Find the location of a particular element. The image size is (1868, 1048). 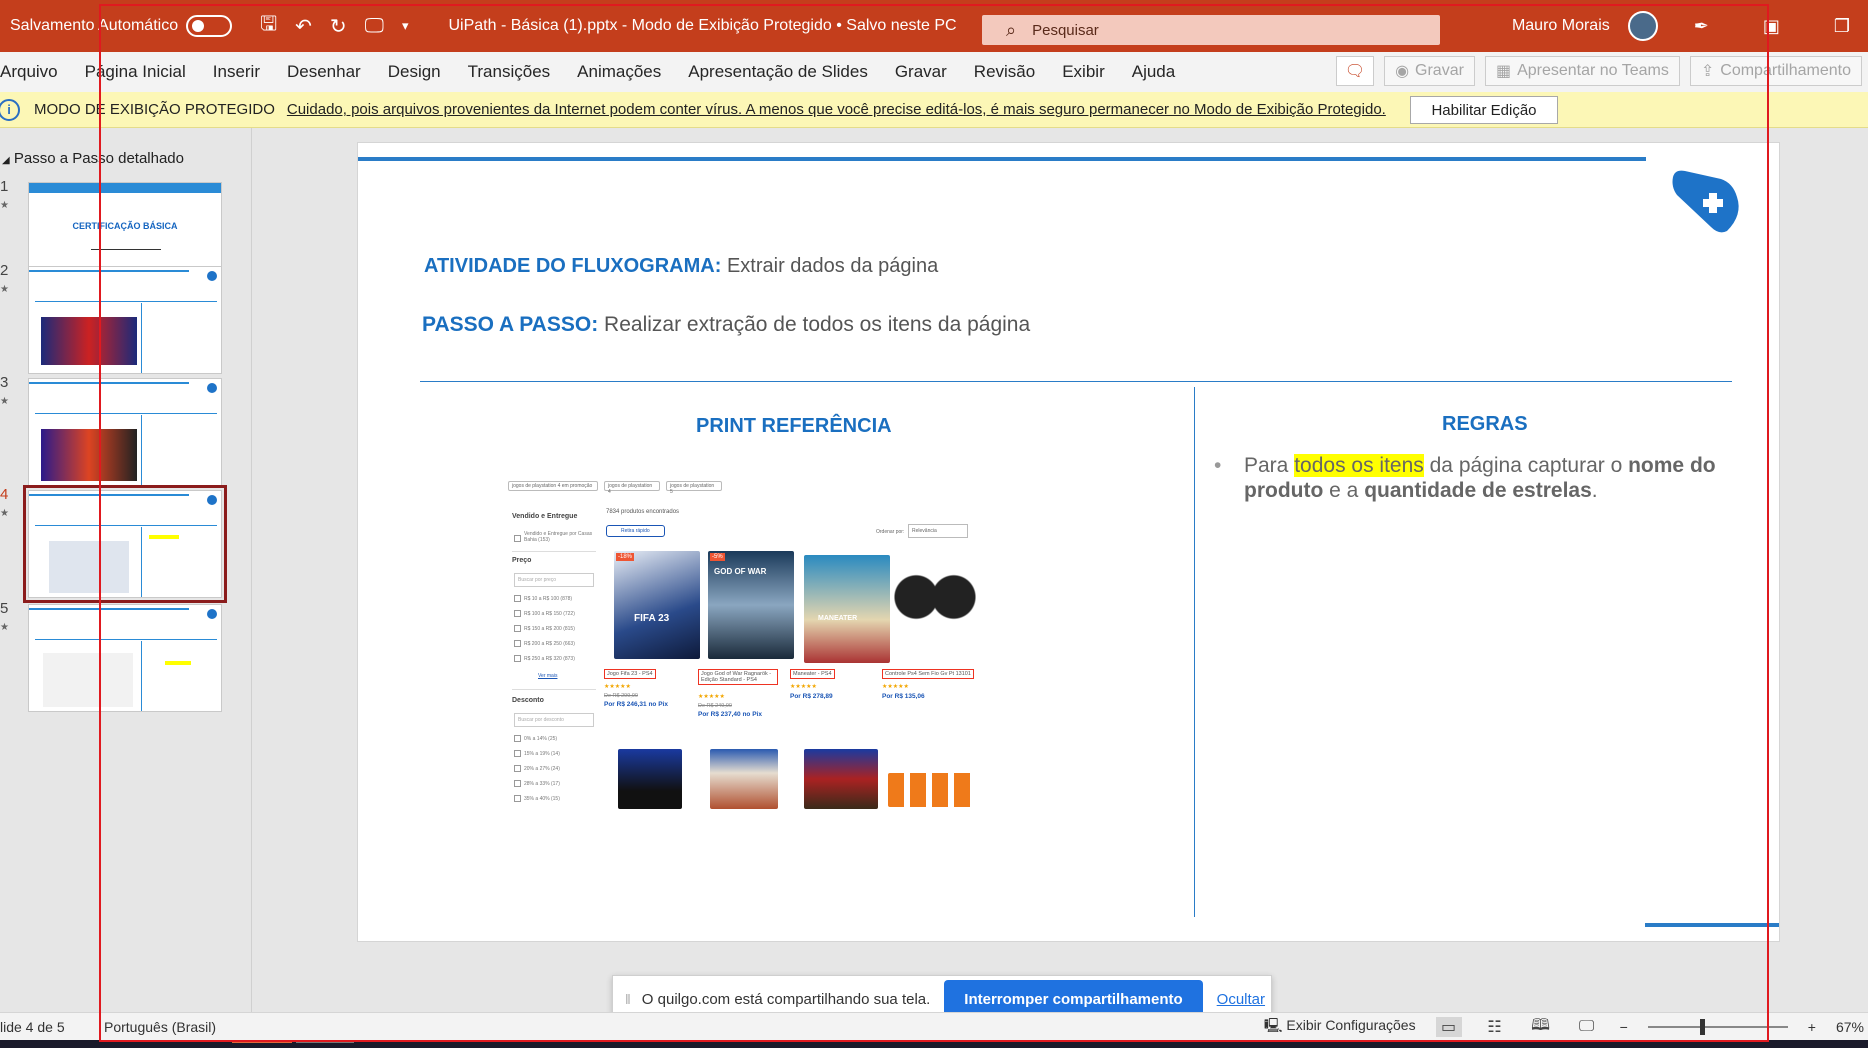

print-reference-heading: PRINT REFERÊNCIA is located at coordinates (794, 426).